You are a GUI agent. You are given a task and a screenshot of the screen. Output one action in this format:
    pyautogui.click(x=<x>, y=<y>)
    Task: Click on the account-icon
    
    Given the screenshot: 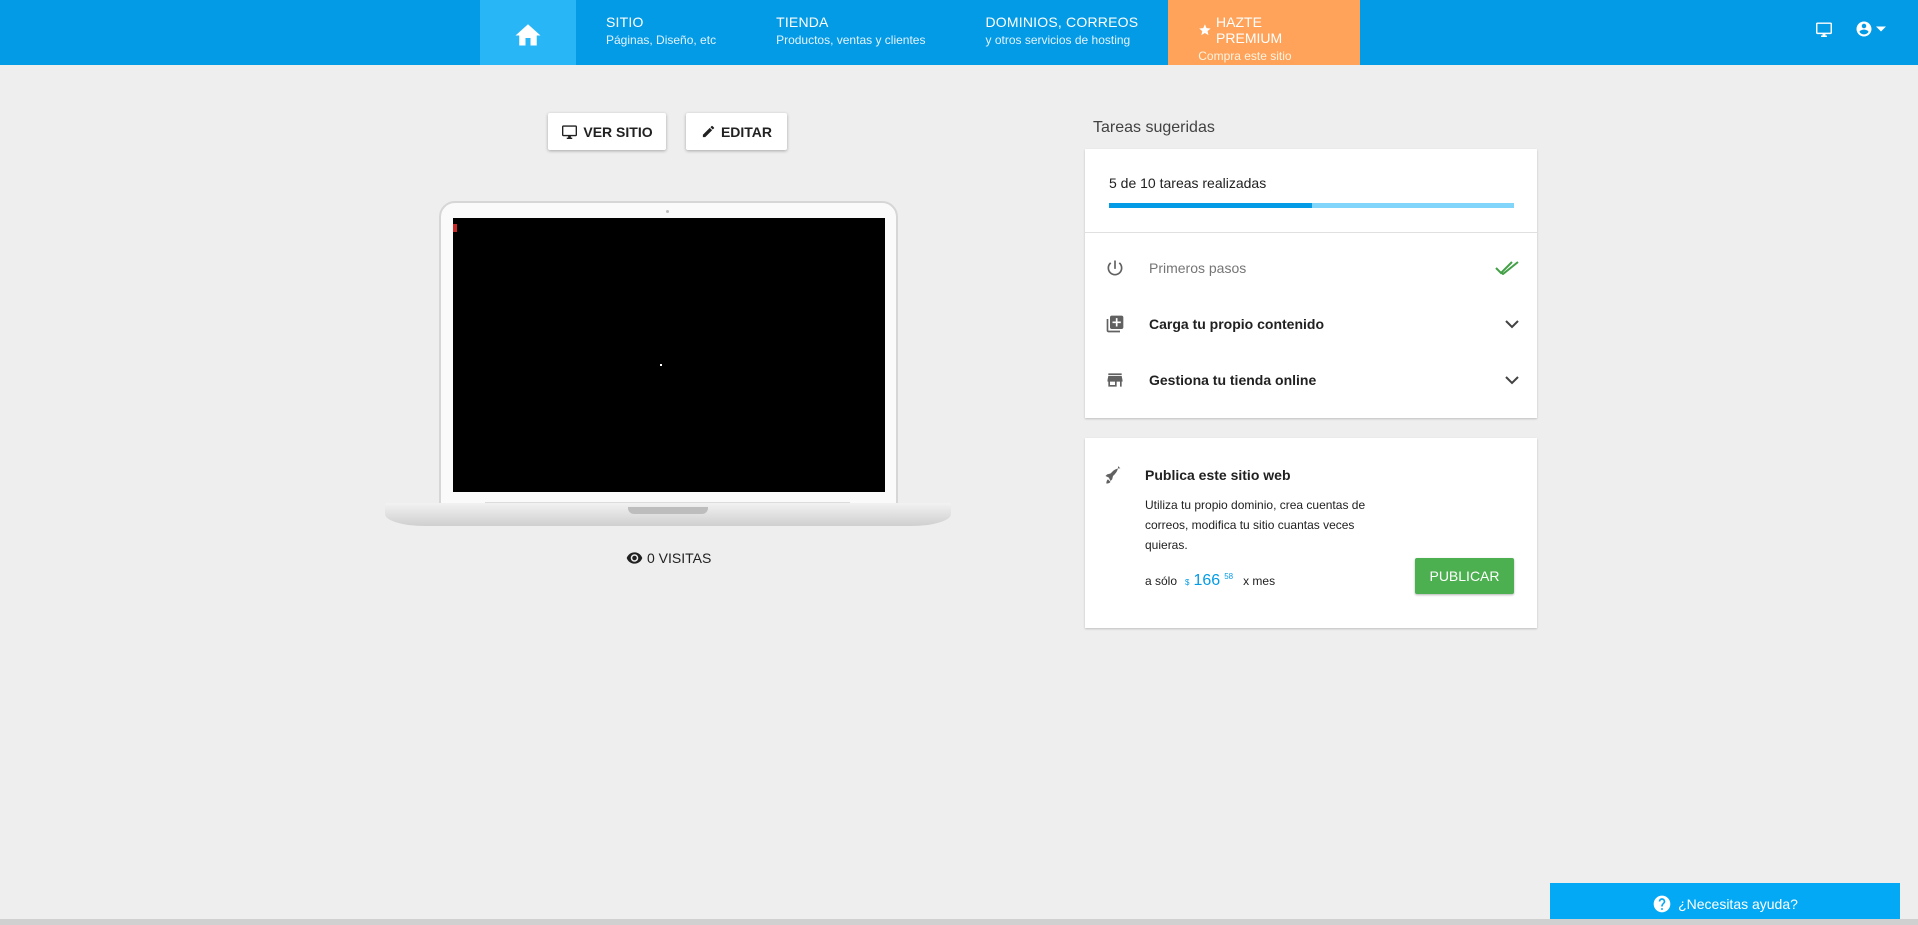 What is the action you would take?
    pyautogui.click(x=1864, y=29)
    